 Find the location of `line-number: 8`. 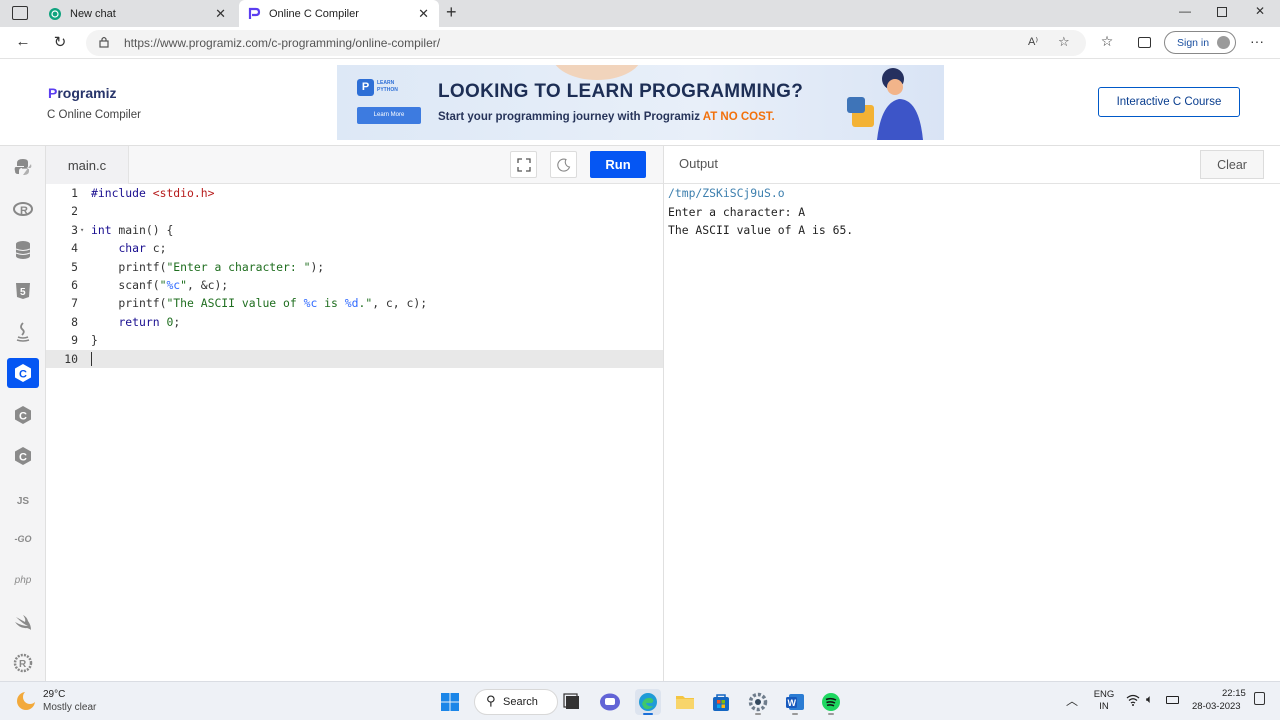

line-number: 8 is located at coordinates (74, 321).